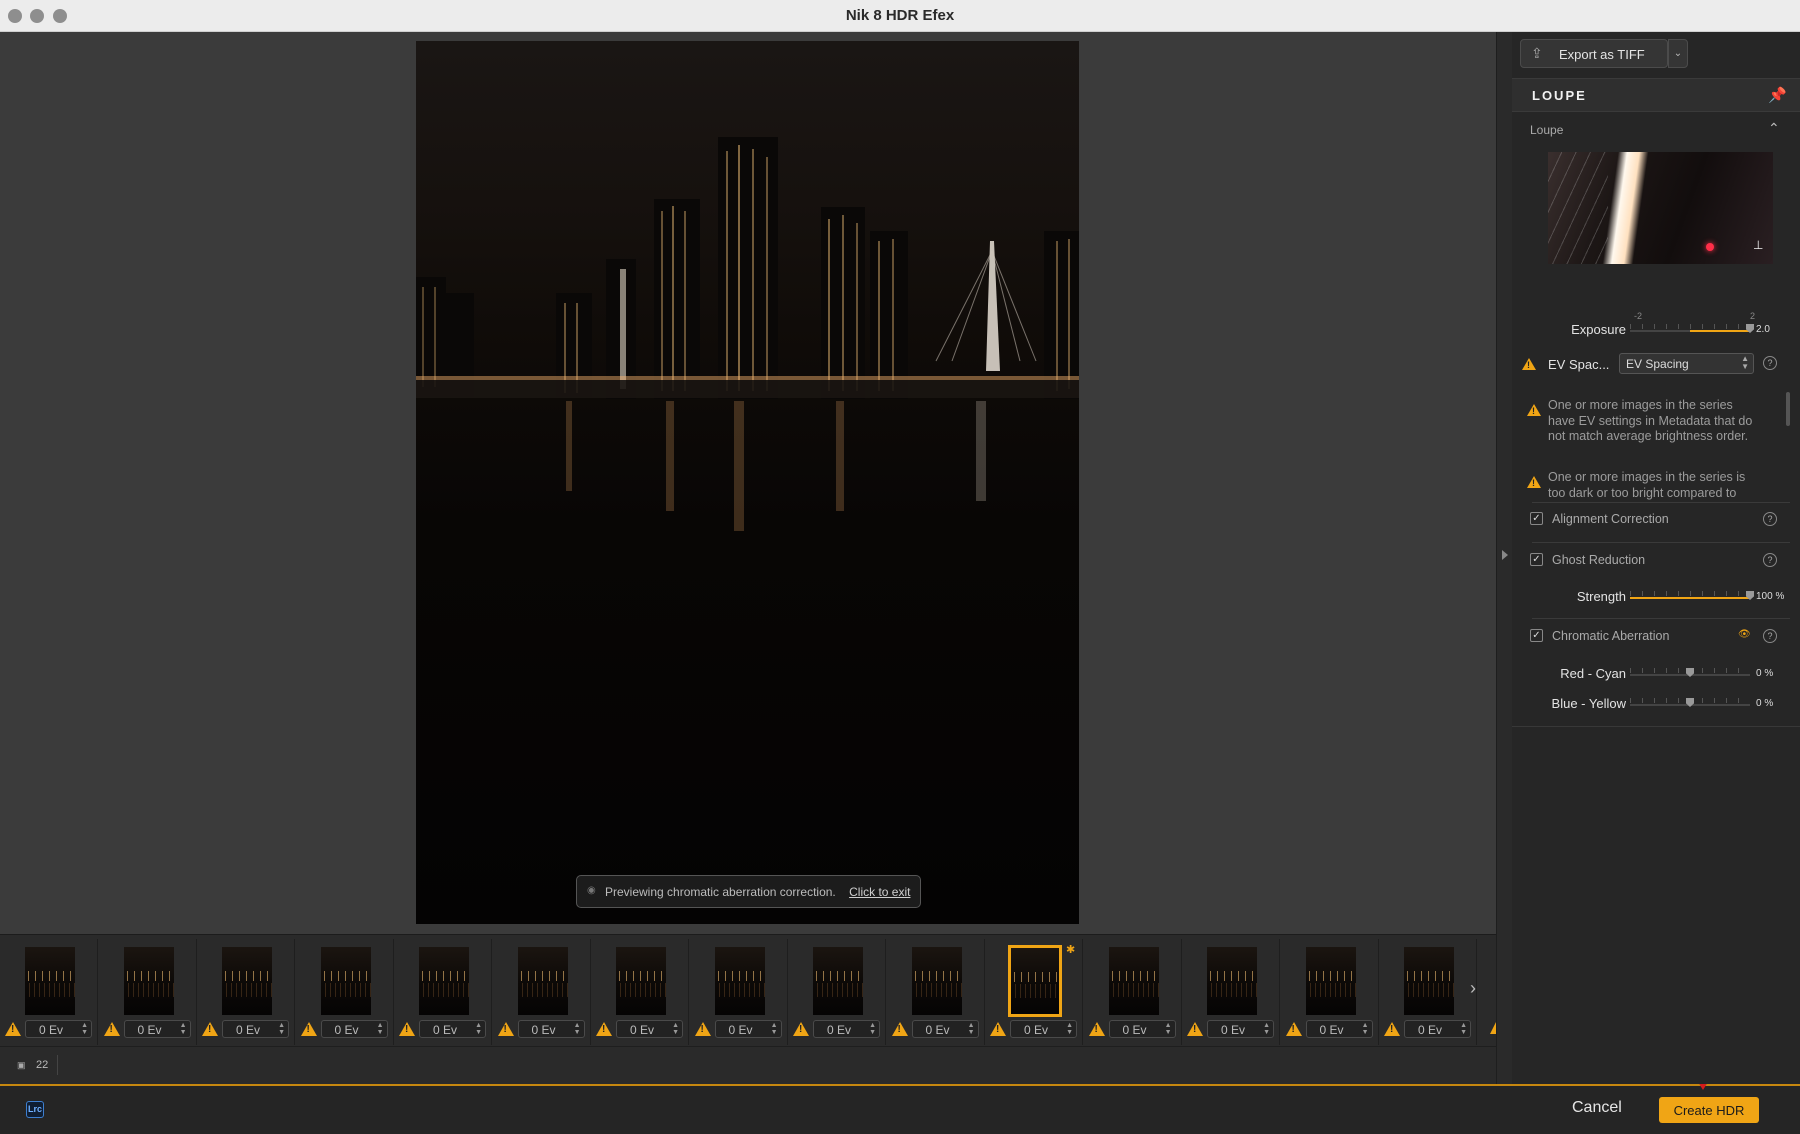 The width and height of the screenshot is (1800, 1134). I want to click on alignment-correction-checkbox: ✓, so click(1536, 518).